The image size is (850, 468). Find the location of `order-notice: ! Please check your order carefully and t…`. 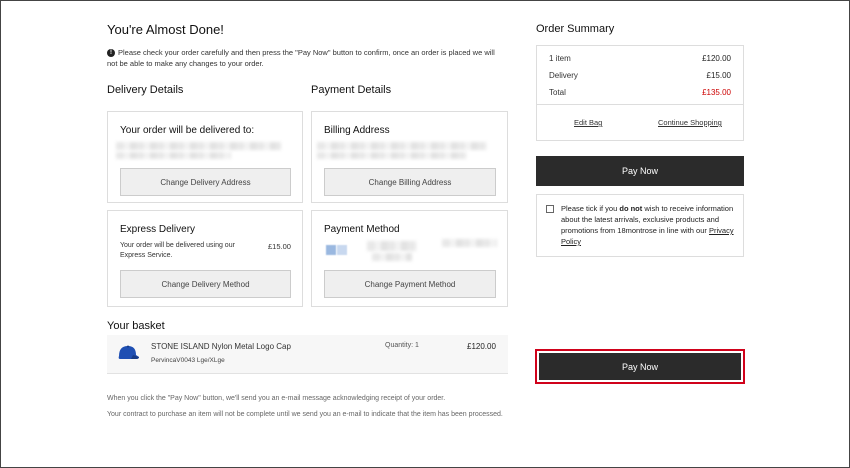

order-notice: ! Please check your order carefully and t… is located at coordinates (301, 58).